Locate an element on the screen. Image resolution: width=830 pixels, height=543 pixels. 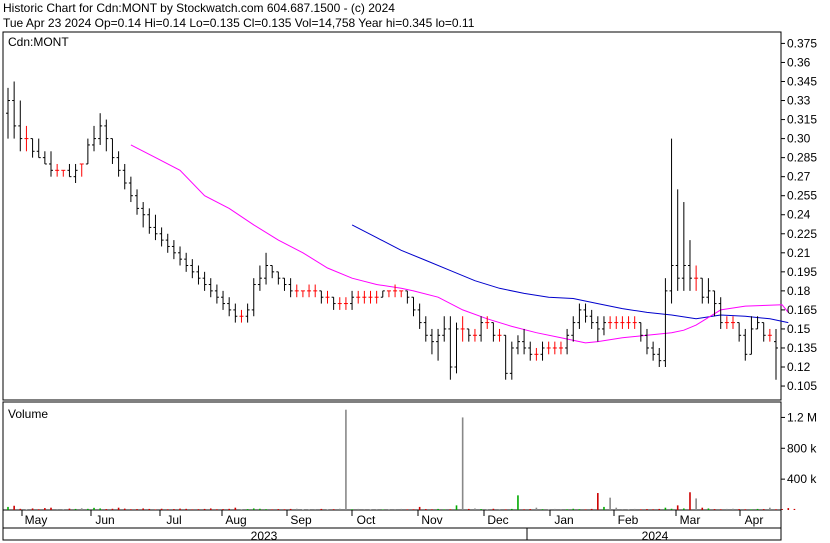
month-label: Jun is located at coordinates (104, 520).